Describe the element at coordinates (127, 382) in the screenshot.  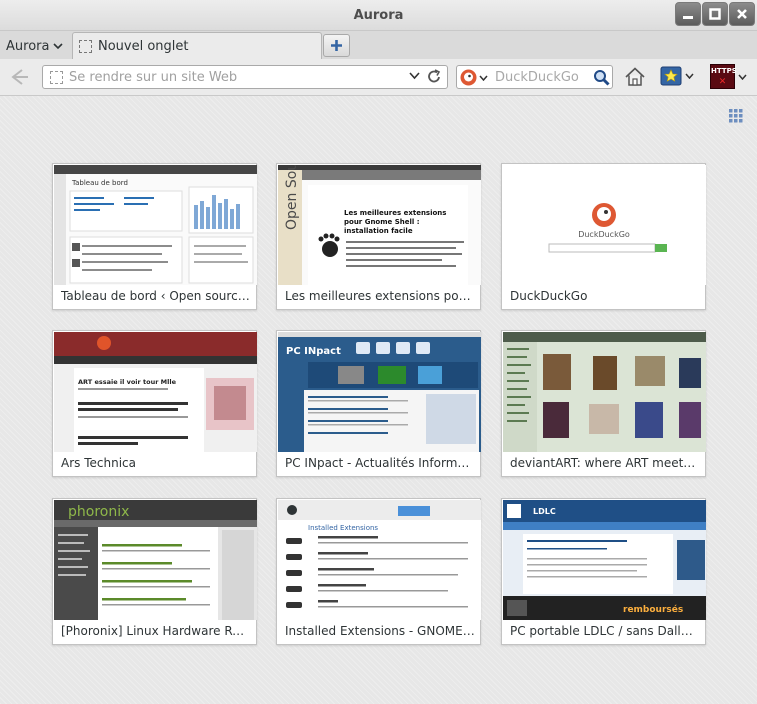
I see `thumb-headline: ART essaie il voir tour Mlle` at that location.